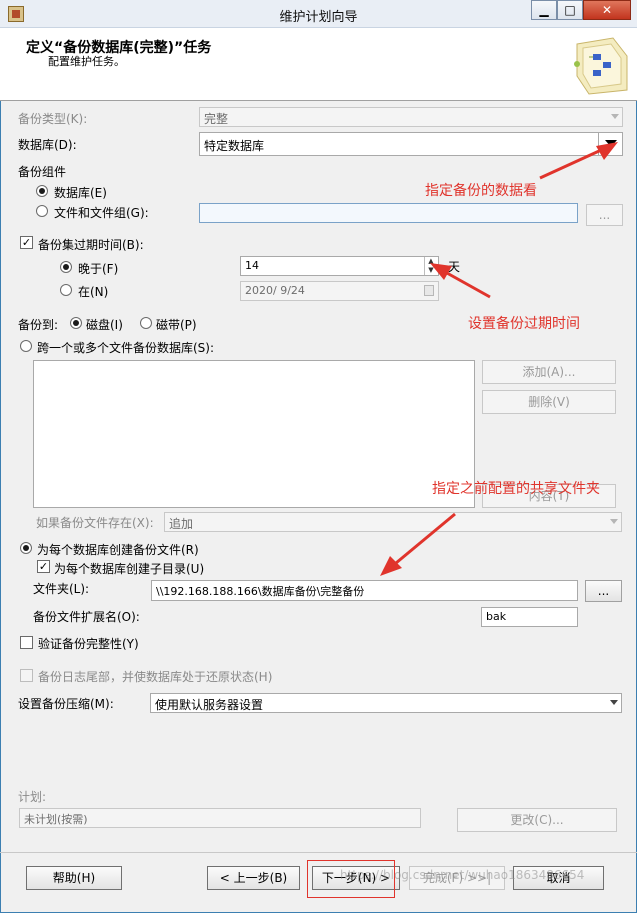 The width and height of the screenshot is (637, 913). Describe the element at coordinates (422, 541) in the screenshot. I see `folder-arrow` at that location.